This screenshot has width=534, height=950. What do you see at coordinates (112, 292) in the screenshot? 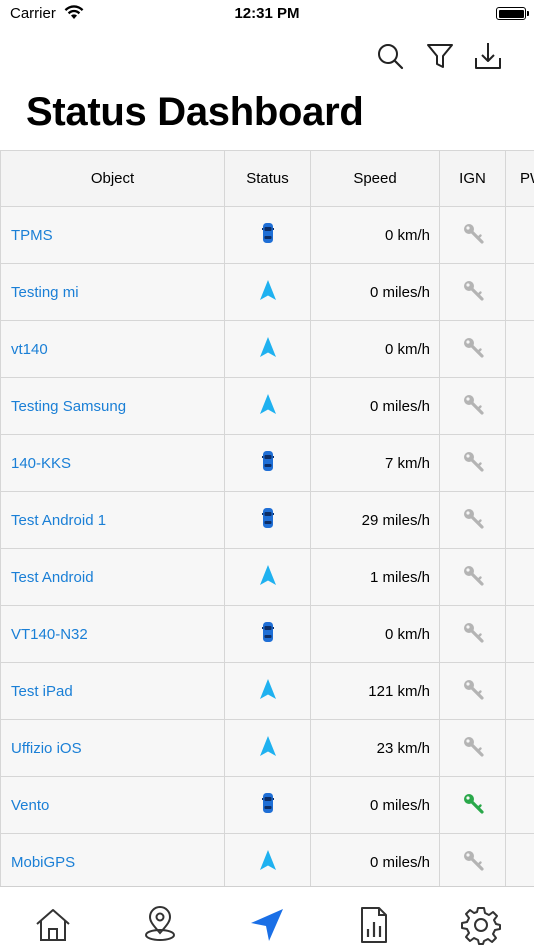
I see `object-name-link: Testing mi` at bounding box center [112, 292].